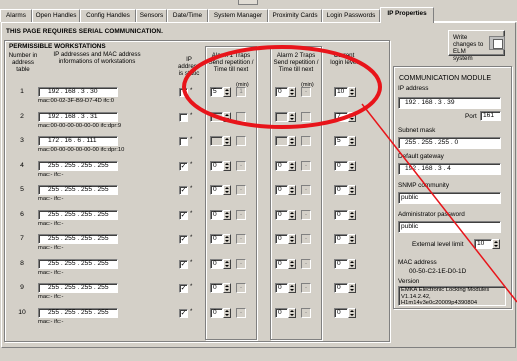  Describe the element at coordinates (56, 15) in the screenshot. I see `tab-open-handles: Open Handles` at that location.